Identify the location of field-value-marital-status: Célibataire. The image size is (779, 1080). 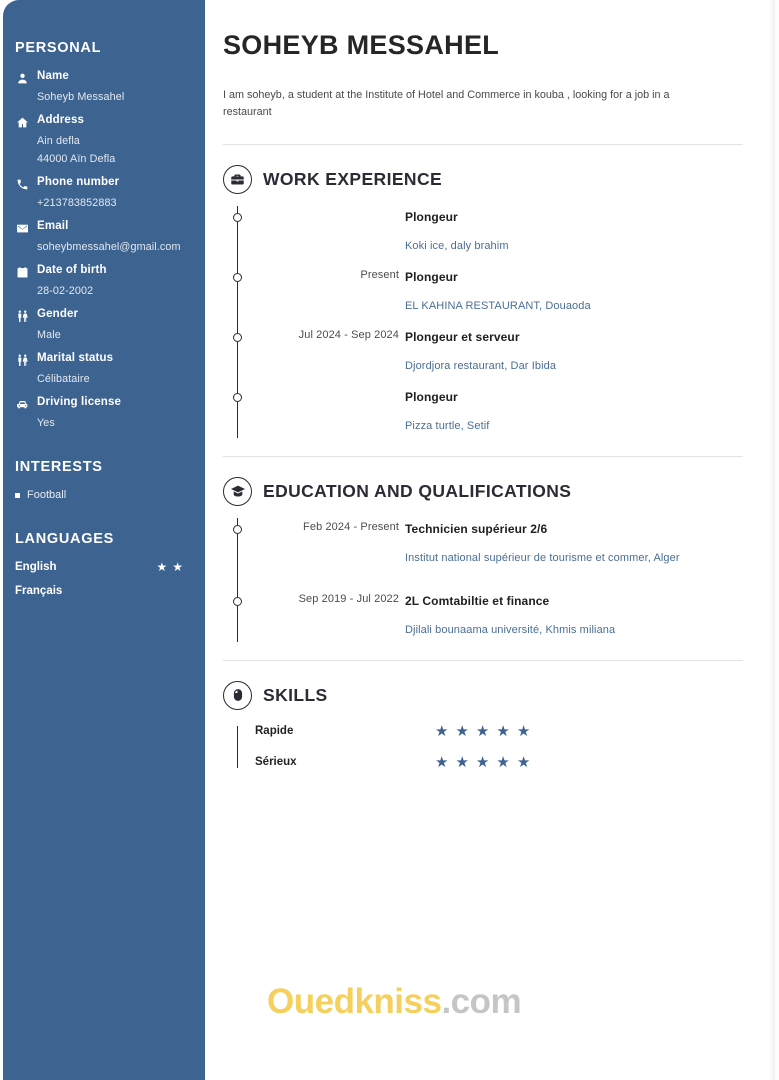
(63, 379).